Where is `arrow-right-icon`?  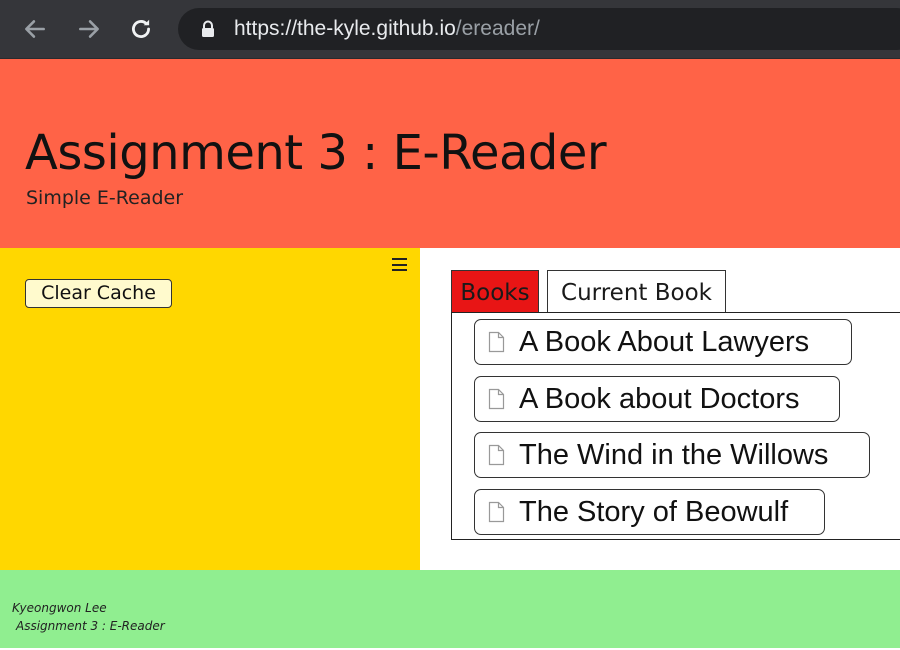
arrow-right-icon is located at coordinates (89, 29).